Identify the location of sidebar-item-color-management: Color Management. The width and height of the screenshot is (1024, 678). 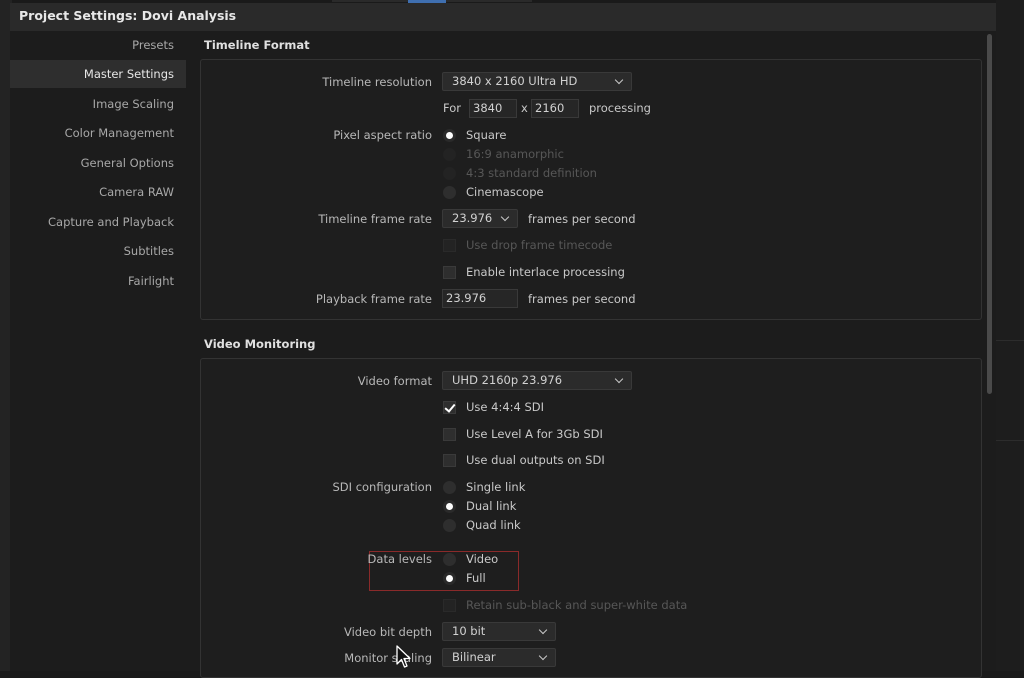
(98, 133).